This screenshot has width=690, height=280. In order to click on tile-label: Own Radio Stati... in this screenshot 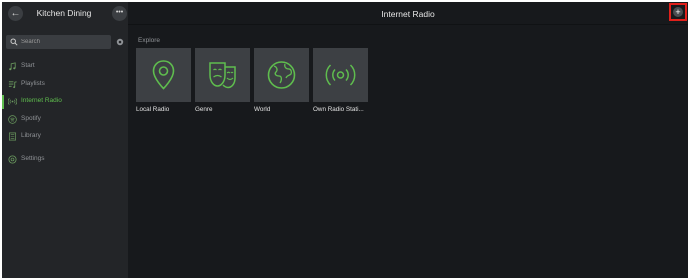, I will do `click(338, 109)`.